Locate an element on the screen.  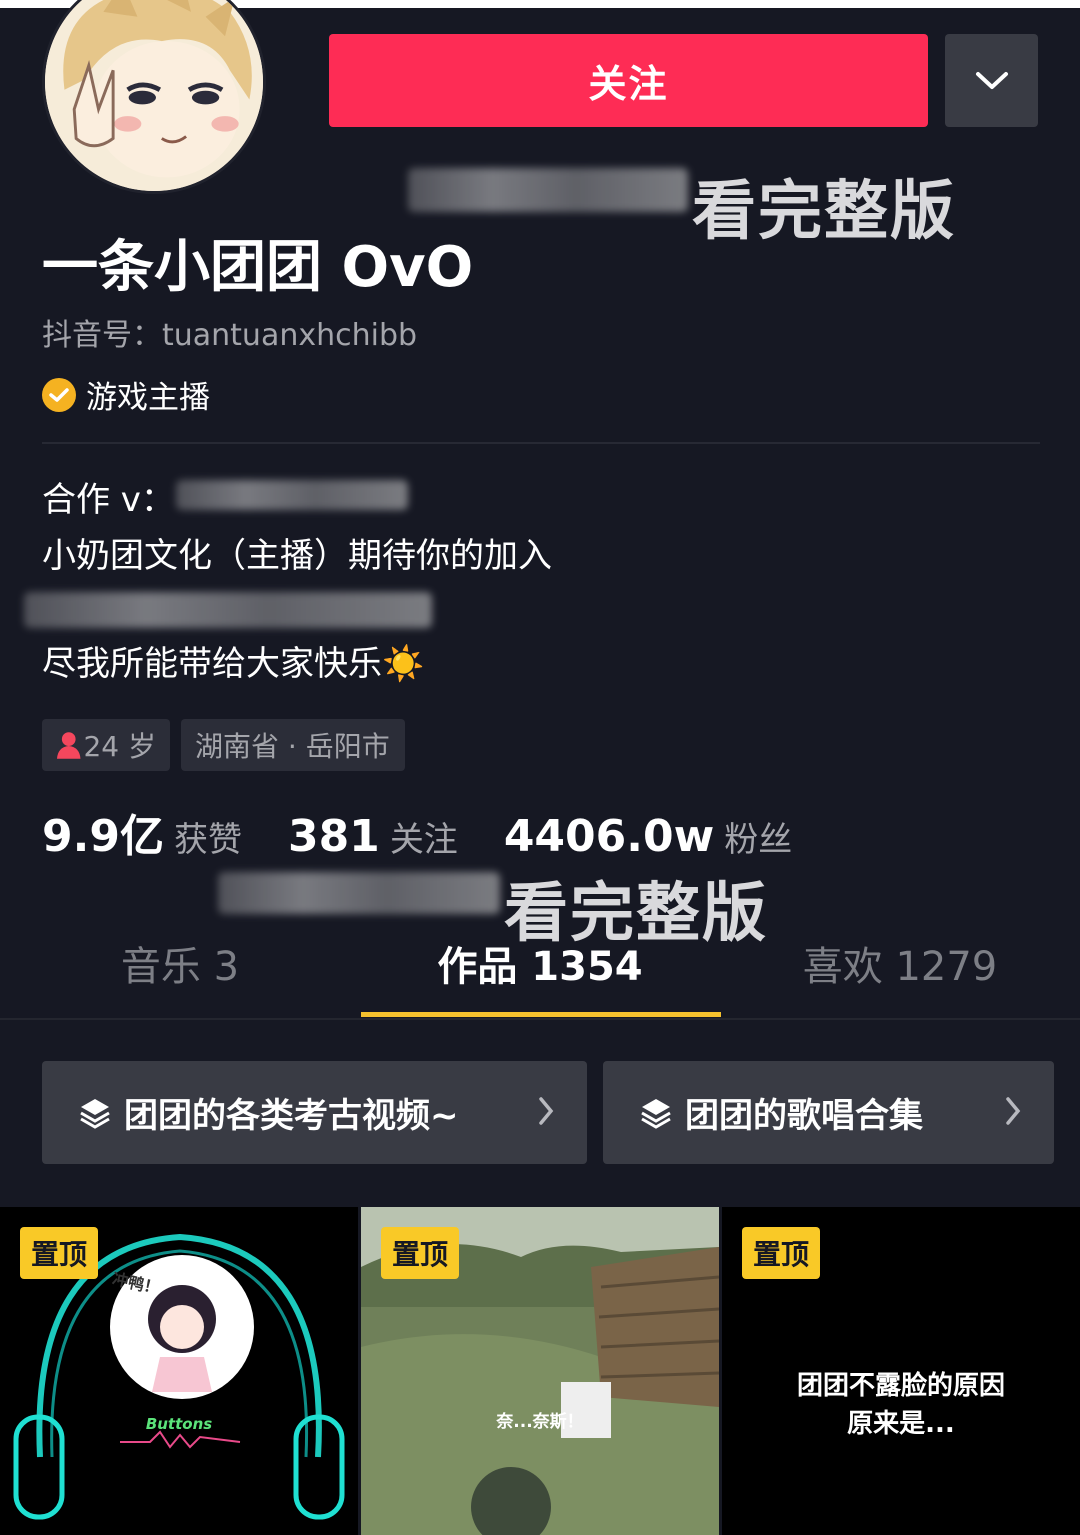
video-thumbnail-3: 团团不露脸的原因 原来是... 置顶 is located at coordinates (901, 1371).